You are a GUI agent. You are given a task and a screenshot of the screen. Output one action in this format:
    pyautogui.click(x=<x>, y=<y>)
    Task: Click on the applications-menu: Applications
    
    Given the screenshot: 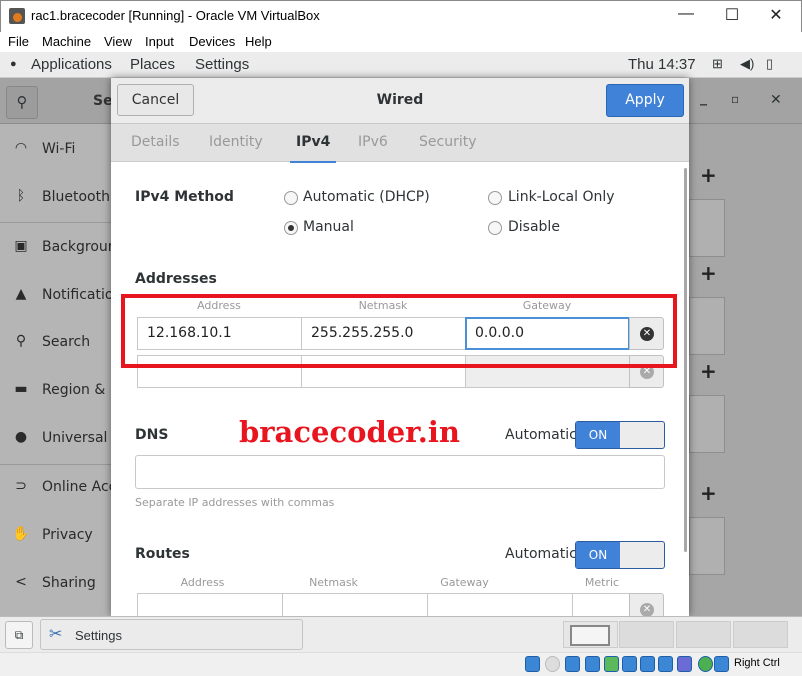 What is the action you would take?
    pyautogui.click(x=71, y=64)
    